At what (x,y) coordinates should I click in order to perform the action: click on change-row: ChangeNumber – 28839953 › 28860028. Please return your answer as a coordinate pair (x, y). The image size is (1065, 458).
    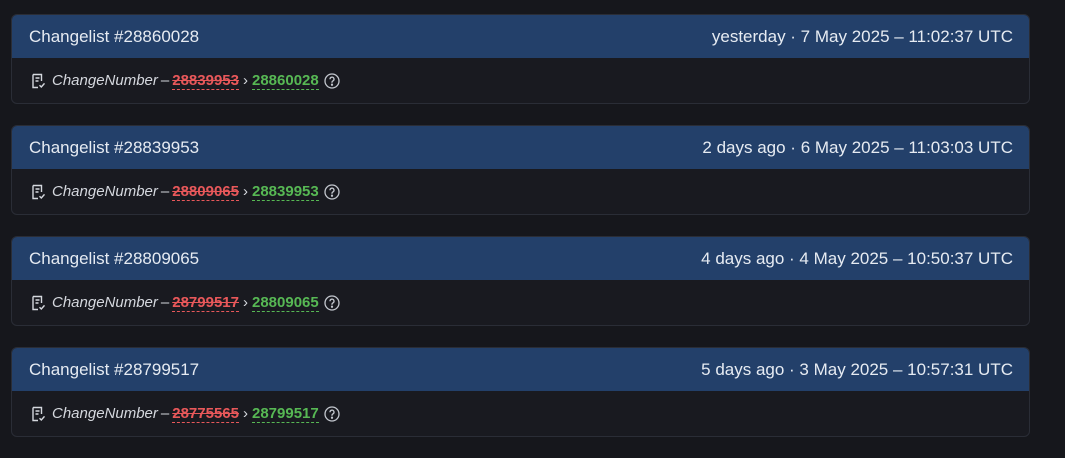
    Looking at the image, I should click on (520, 80).